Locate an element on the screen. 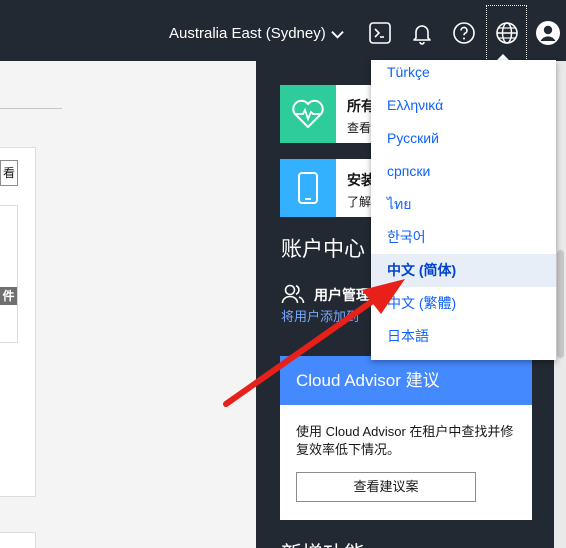 The image size is (566, 548). language-option-russian: Русский is located at coordinates (463, 138).